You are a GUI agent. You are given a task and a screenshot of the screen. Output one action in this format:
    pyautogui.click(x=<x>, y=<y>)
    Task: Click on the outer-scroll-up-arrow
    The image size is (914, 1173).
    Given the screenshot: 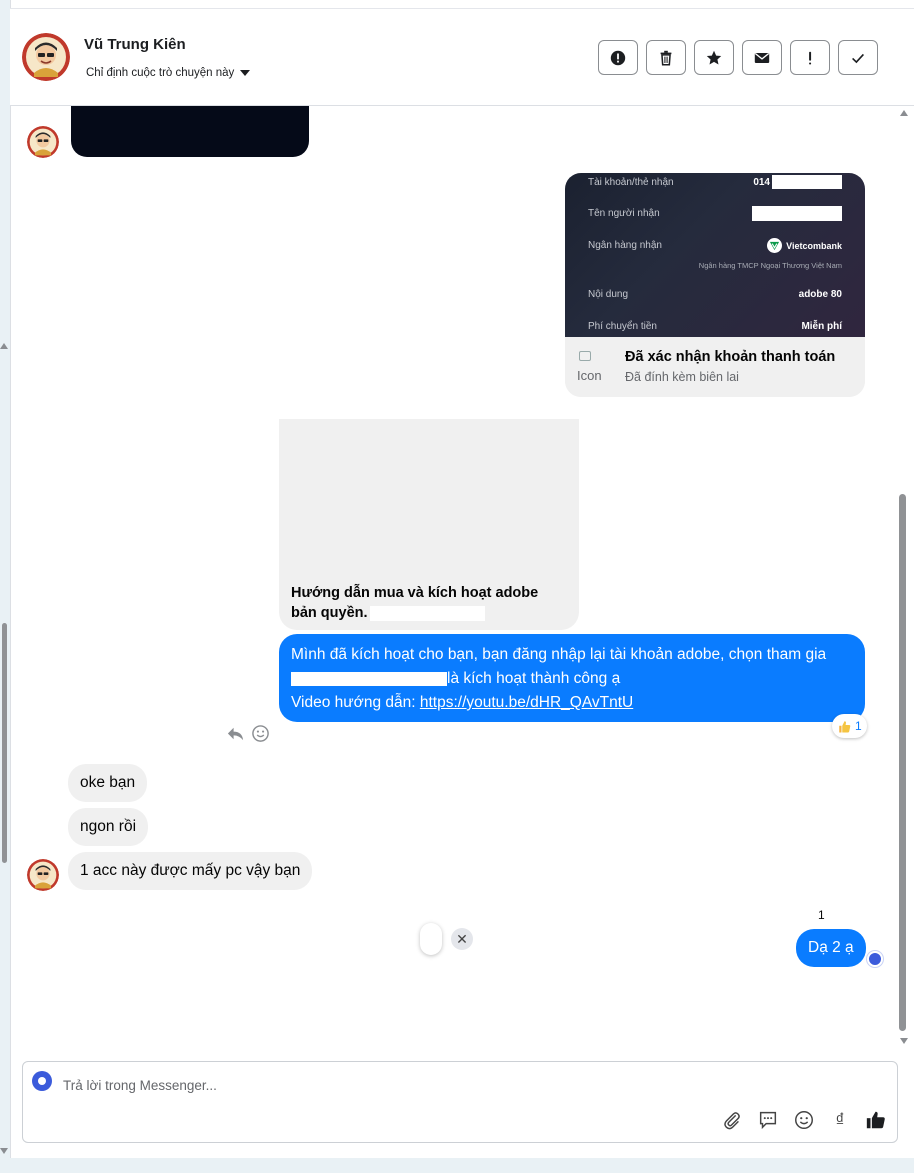 What is the action you would take?
    pyautogui.click(x=4, y=346)
    